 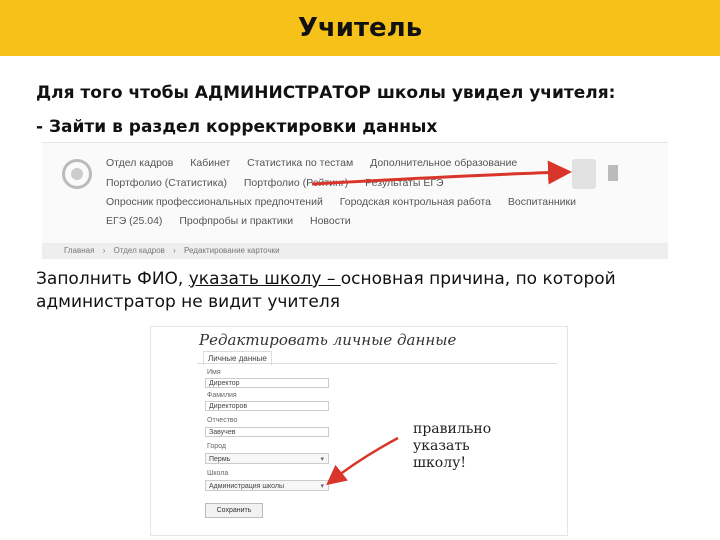 What do you see at coordinates (222, 420) in the screenshot?
I see `field-label: Отчество` at bounding box center [222, 420].